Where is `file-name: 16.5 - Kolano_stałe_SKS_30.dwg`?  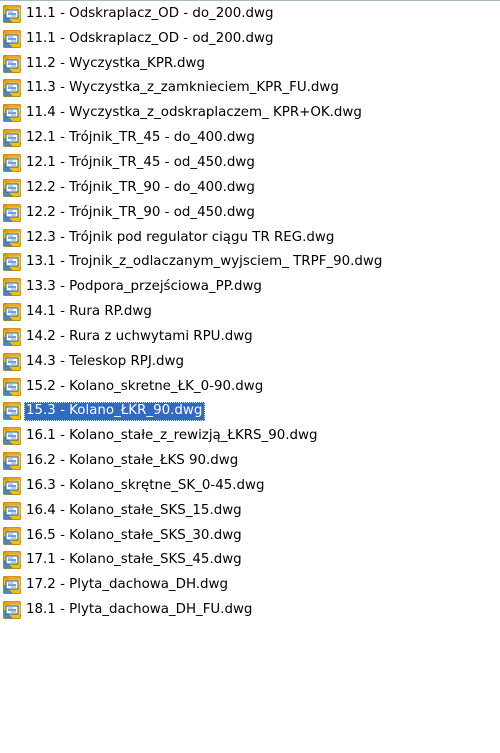
file-name: 16.5 - Kolano_stałe_SKS_30.dwg is located at coordinates (134, 535).